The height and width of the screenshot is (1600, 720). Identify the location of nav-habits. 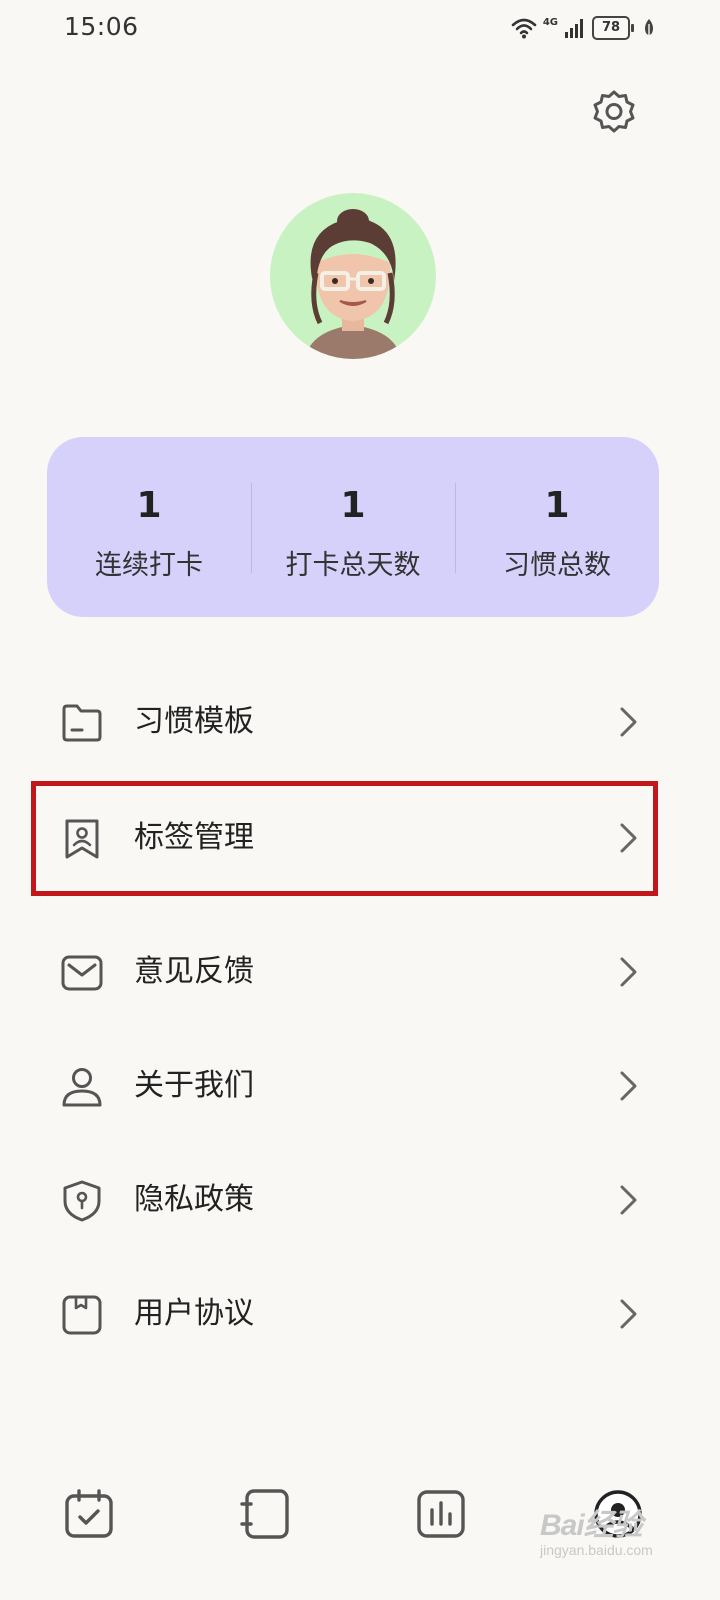
(266, 1514).